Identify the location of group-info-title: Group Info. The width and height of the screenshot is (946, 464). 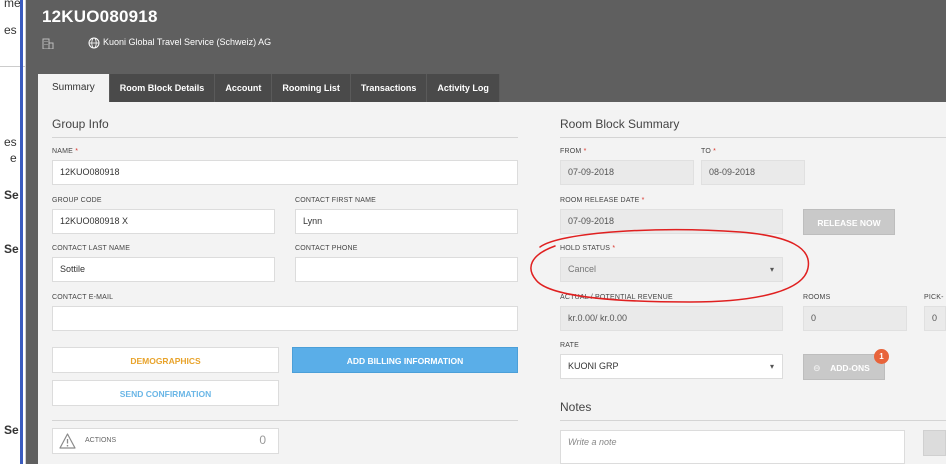
(80, 124).